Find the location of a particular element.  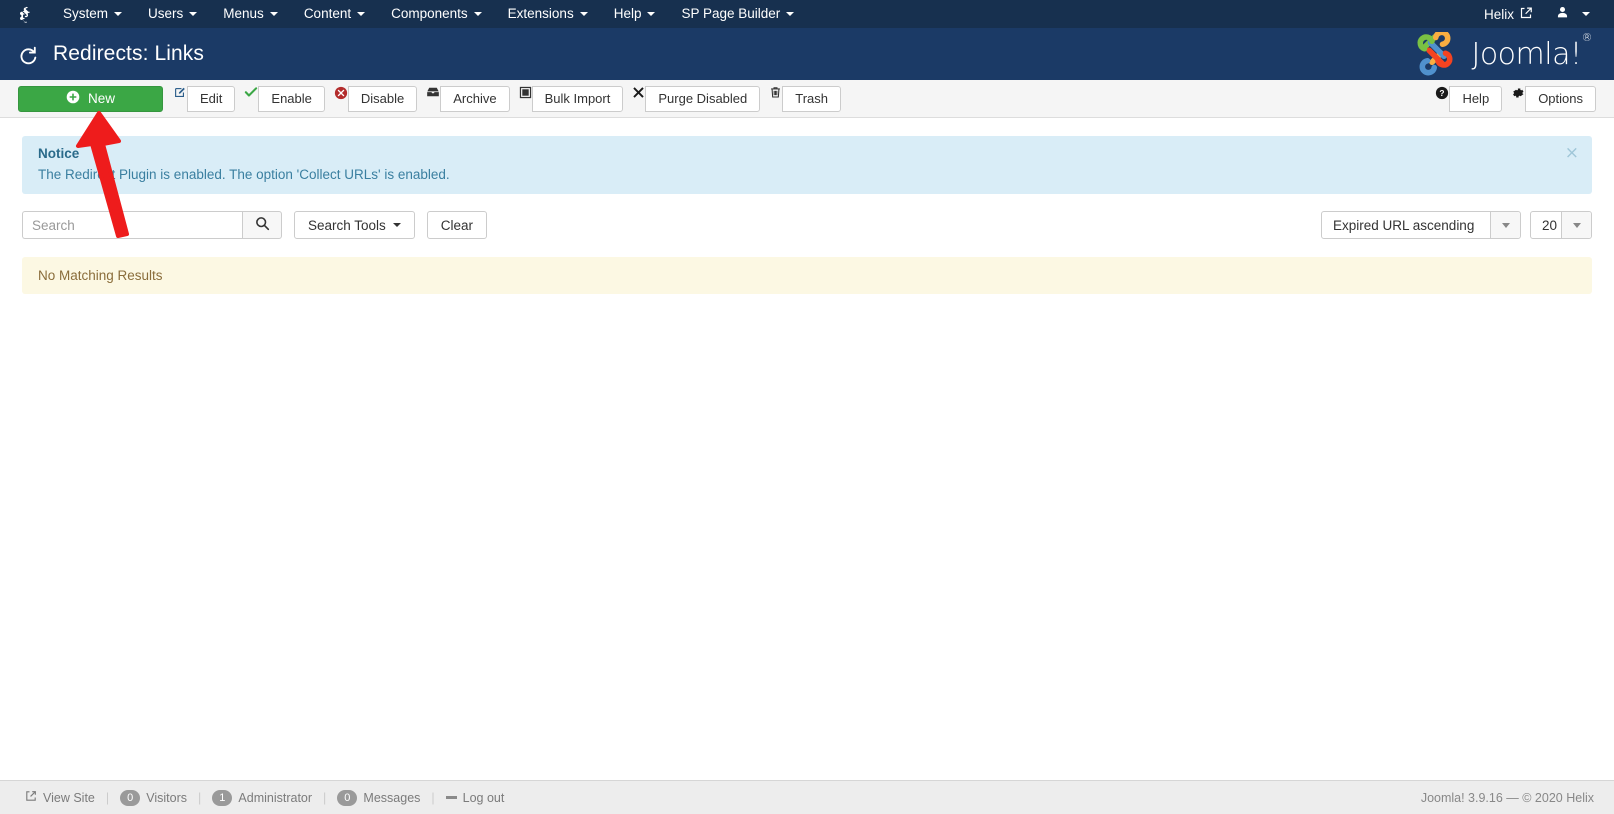

search-icon is located at coordinates (262, 225).